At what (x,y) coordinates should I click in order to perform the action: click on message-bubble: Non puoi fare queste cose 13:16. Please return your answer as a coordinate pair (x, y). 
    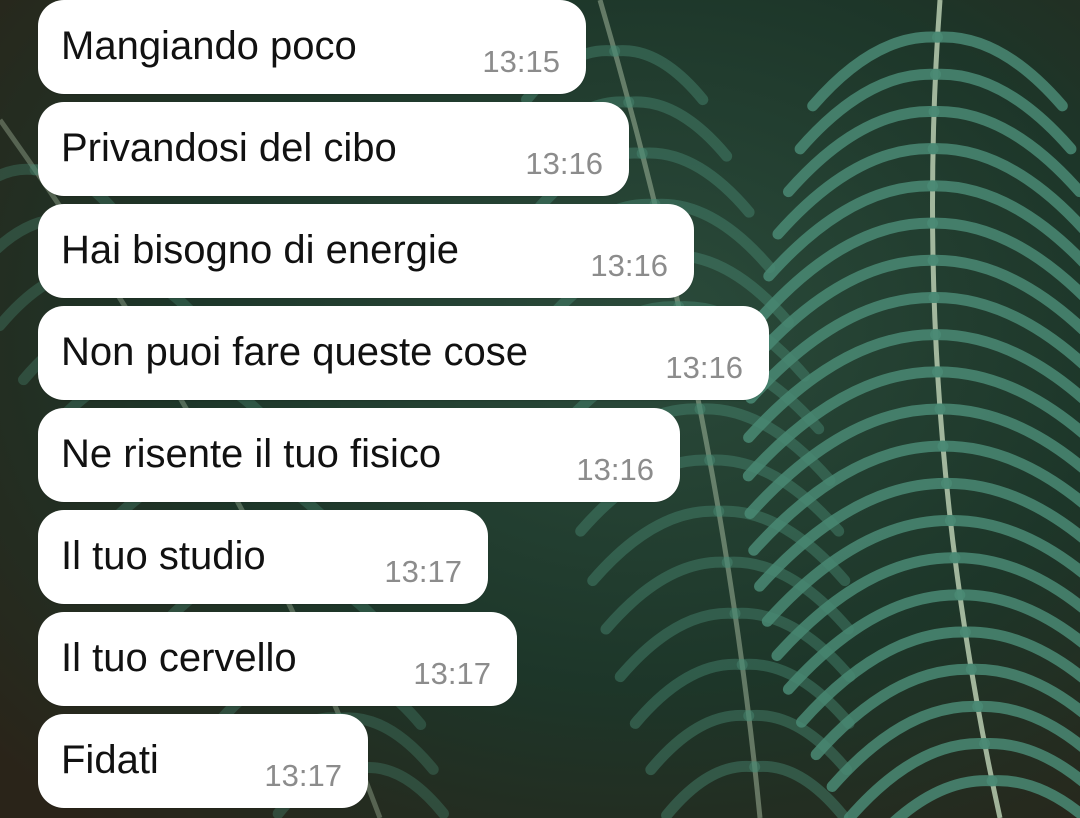
    Looking at the image, I should click on (403, 353).